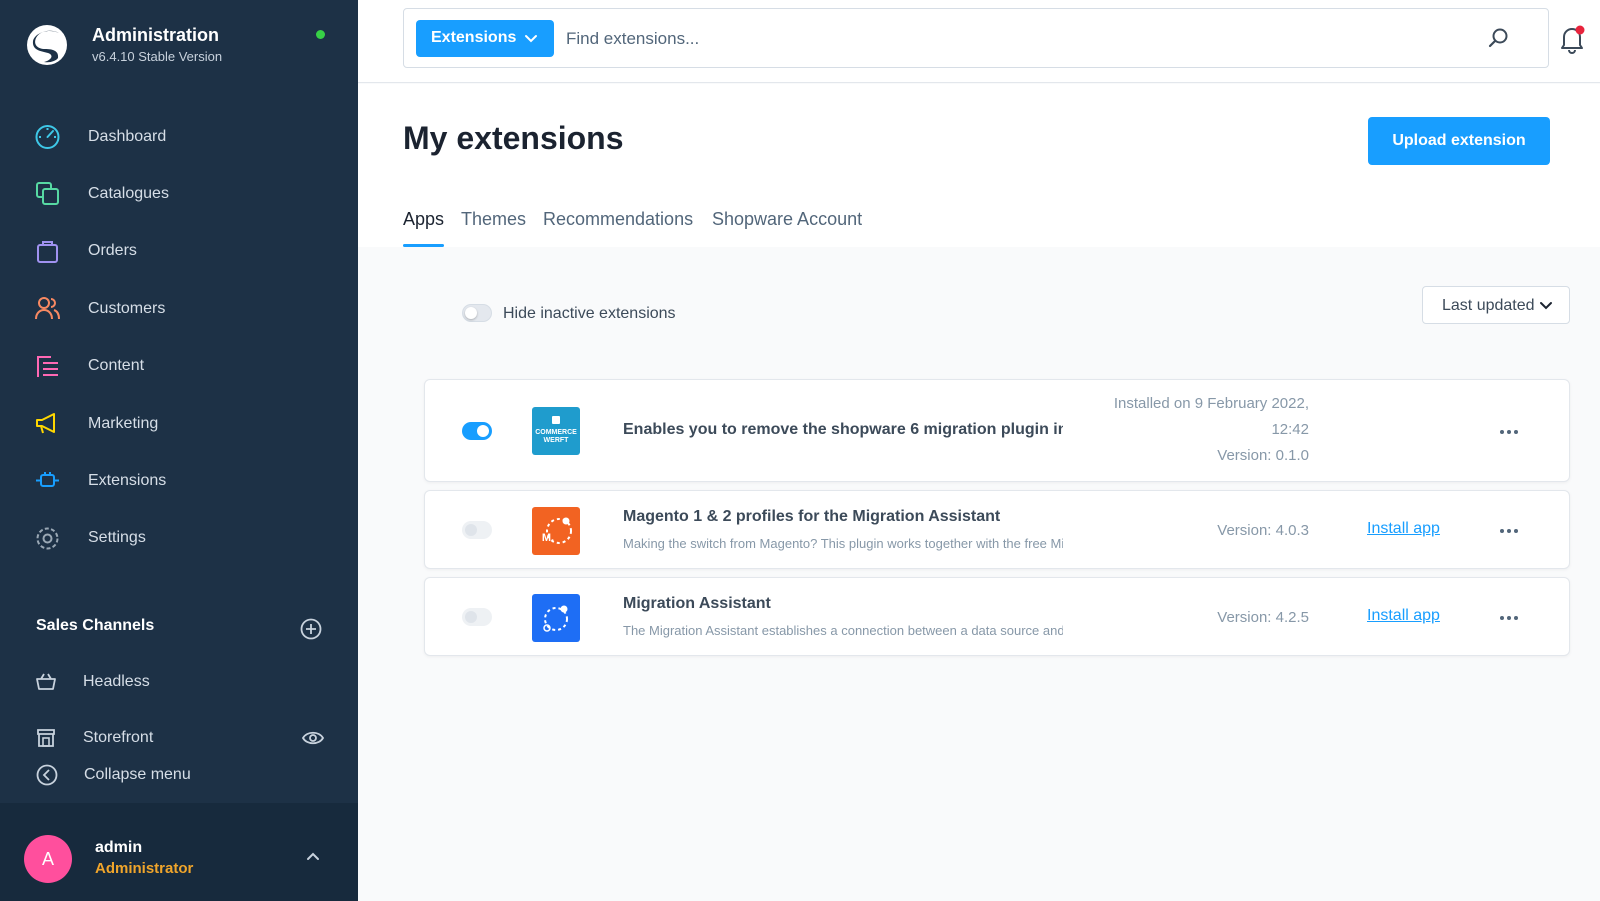  Describe the element at coordinates (179, 136) in the screenshot. I see `nav-item-dashboard: Dashboard` at that location.